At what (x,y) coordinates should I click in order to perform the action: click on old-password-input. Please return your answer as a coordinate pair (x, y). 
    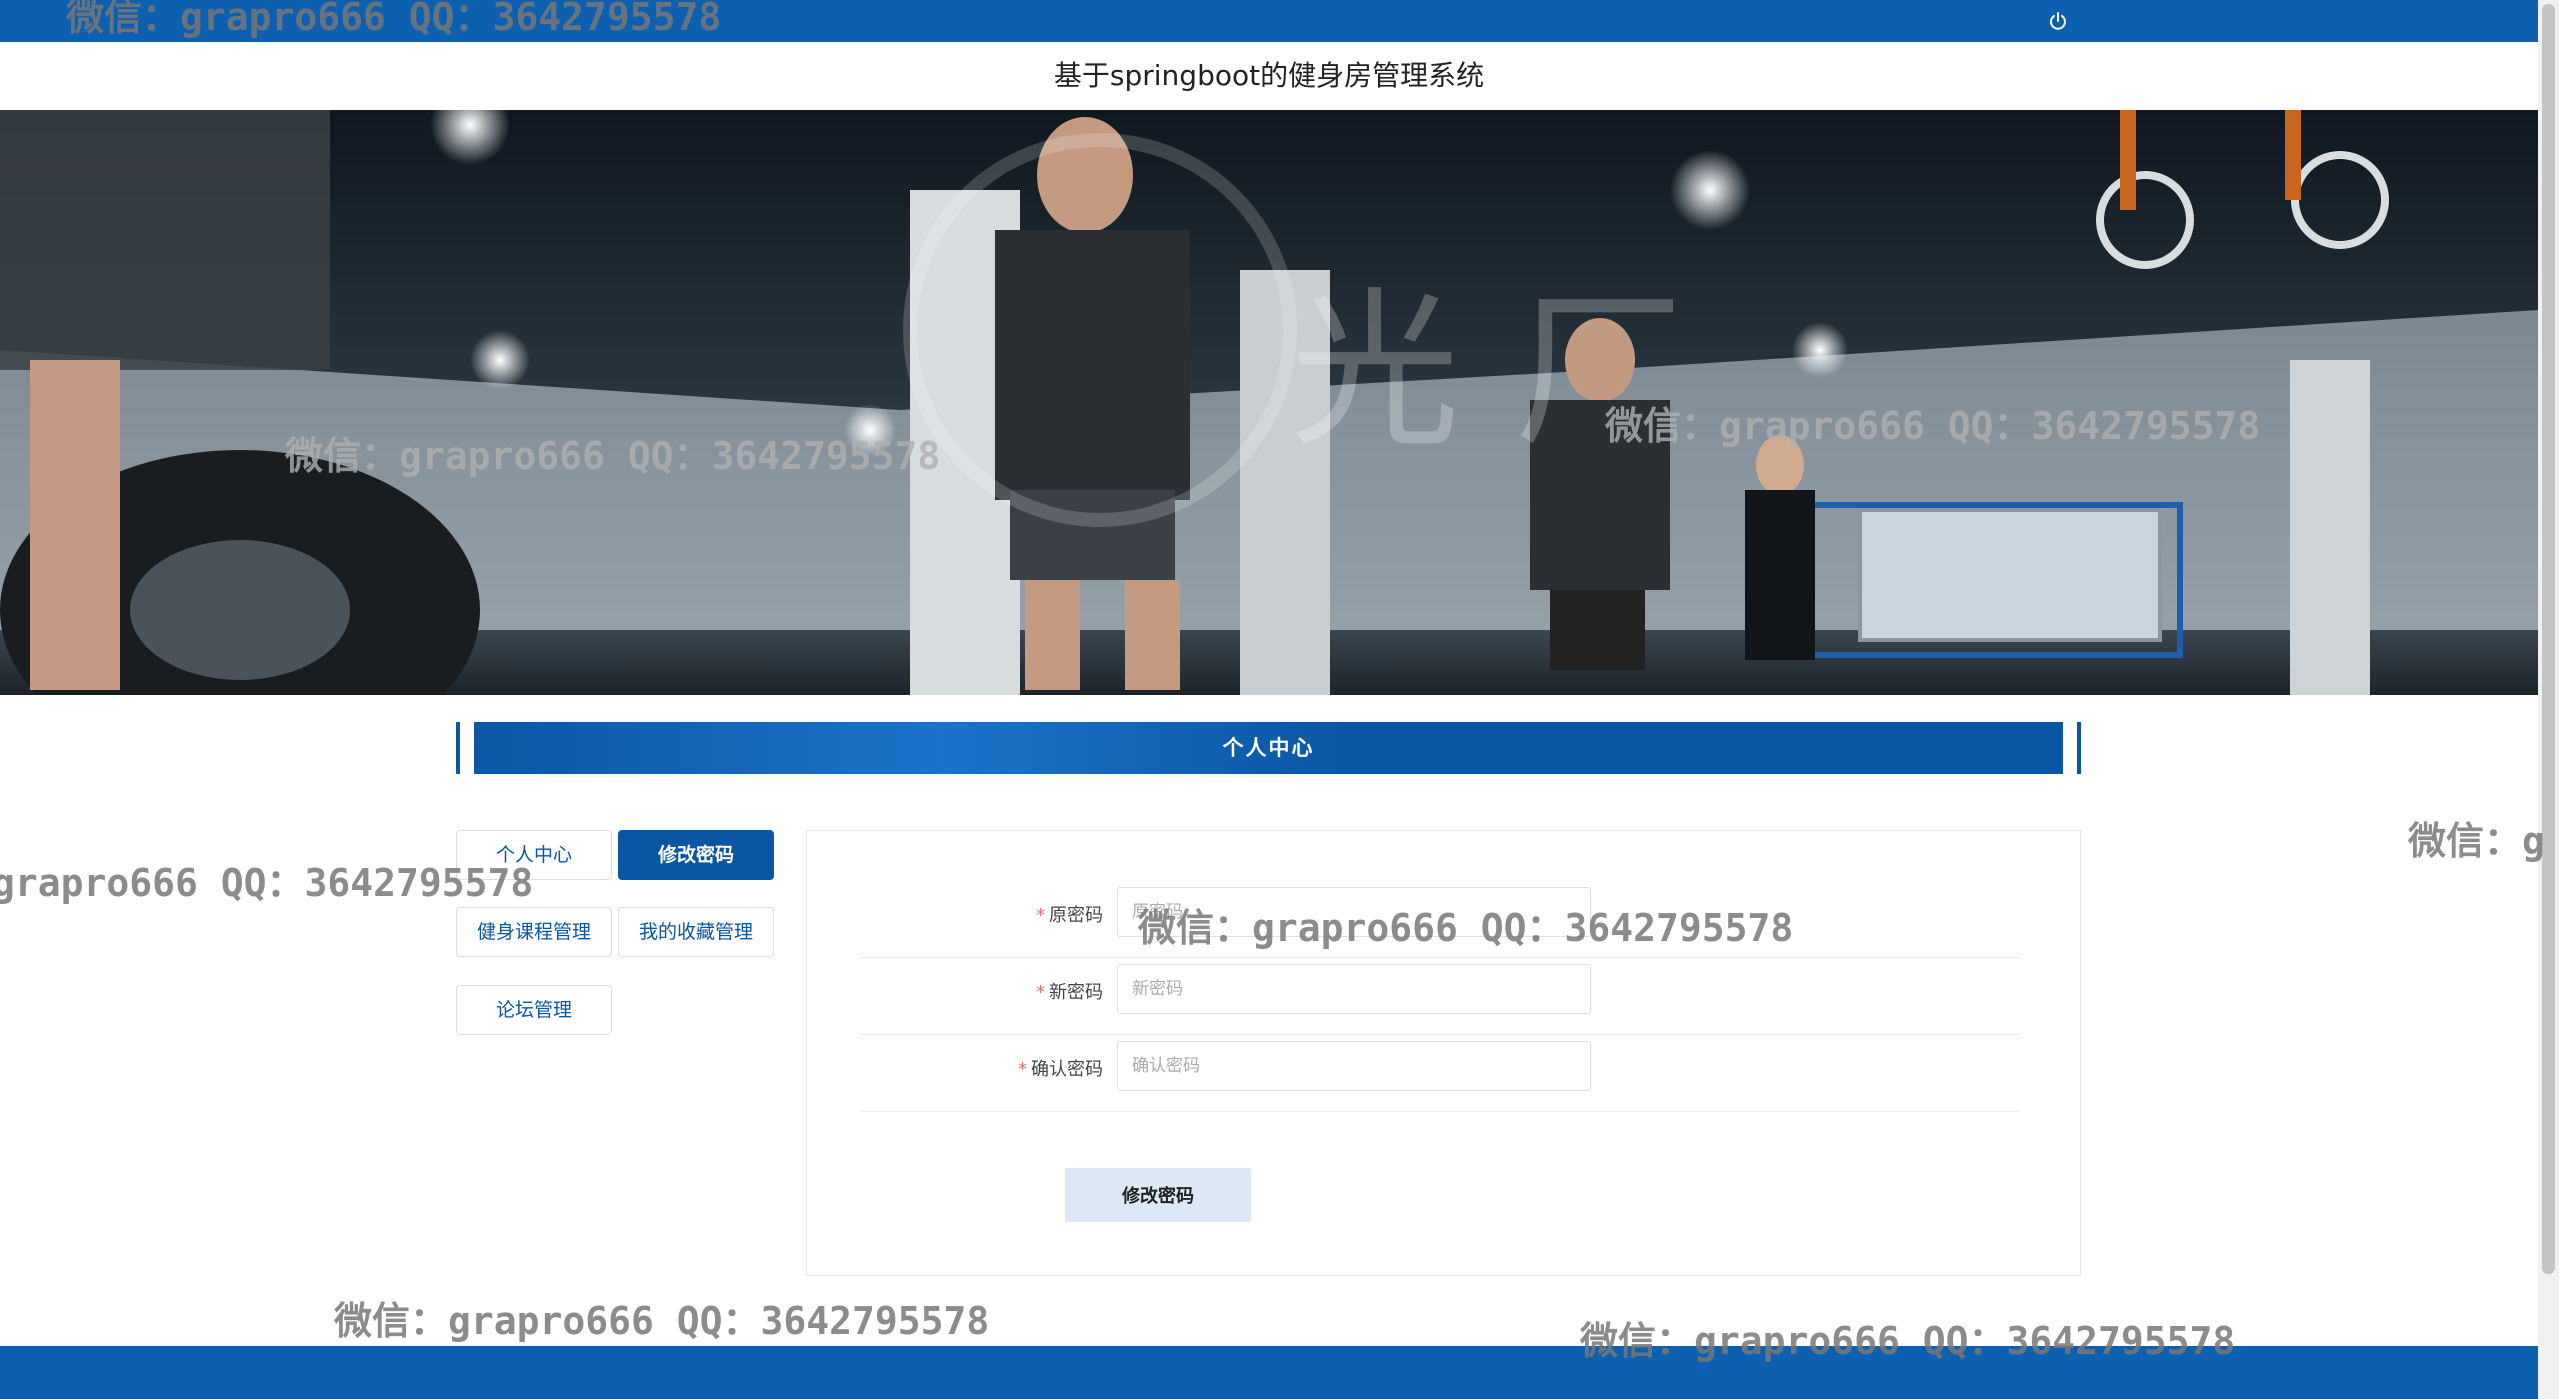
    Looking at the image, I should click on (1354, 912).